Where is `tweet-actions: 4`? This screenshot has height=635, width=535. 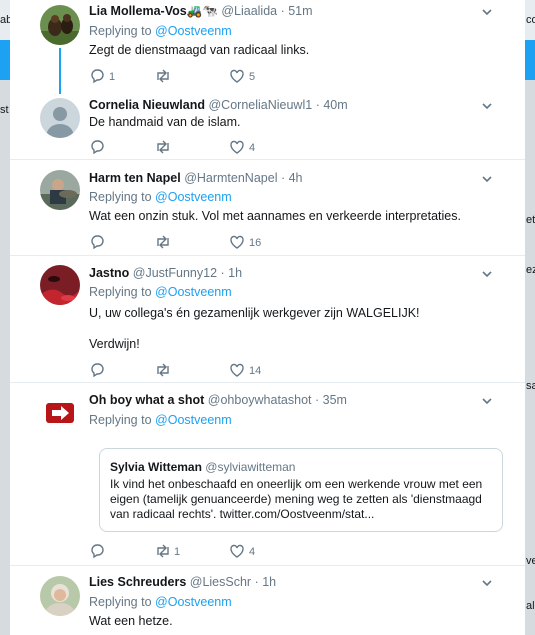 tweet-actions: 4 is located at coordinates (239, 147).